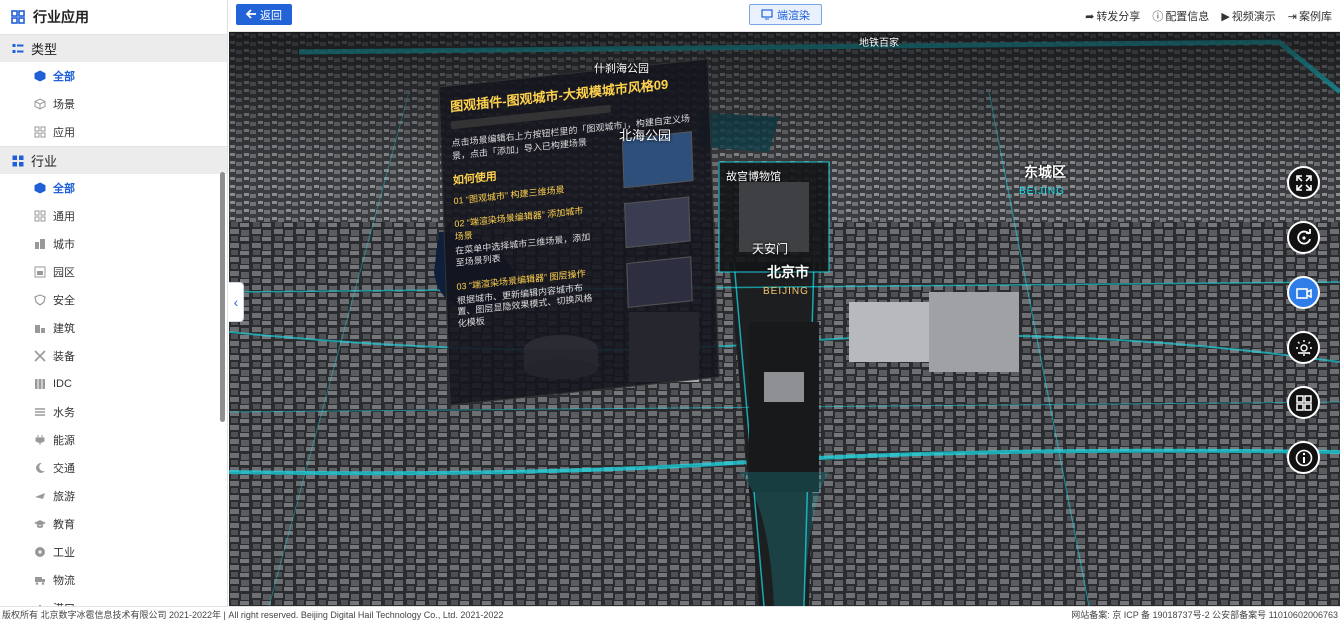 This screenshot has height=622, width=1340. Describe the element at coordinates (113, 524) in the screenshot. I see `sidebar-item-education: 教育` at that location.